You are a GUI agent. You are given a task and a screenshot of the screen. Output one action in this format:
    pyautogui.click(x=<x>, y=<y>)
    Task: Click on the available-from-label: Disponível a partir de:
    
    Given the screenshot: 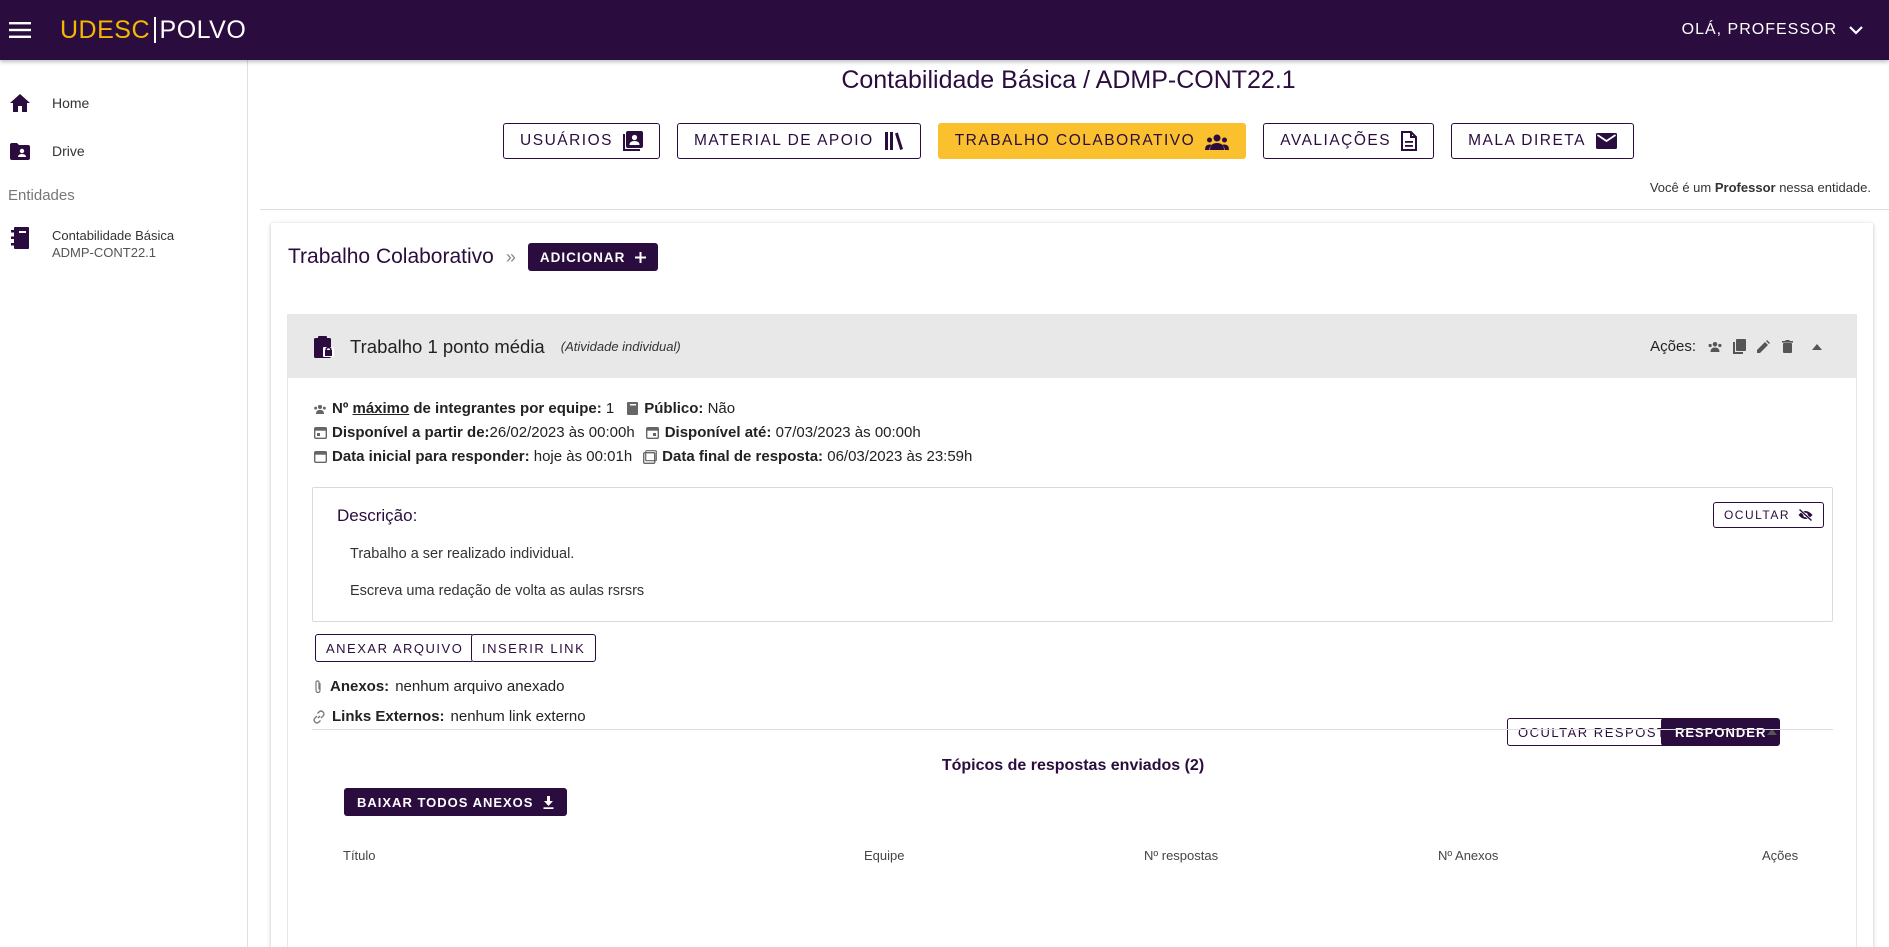 What is the action you would take?
    pyautogui.click(x=411, y=432)
    